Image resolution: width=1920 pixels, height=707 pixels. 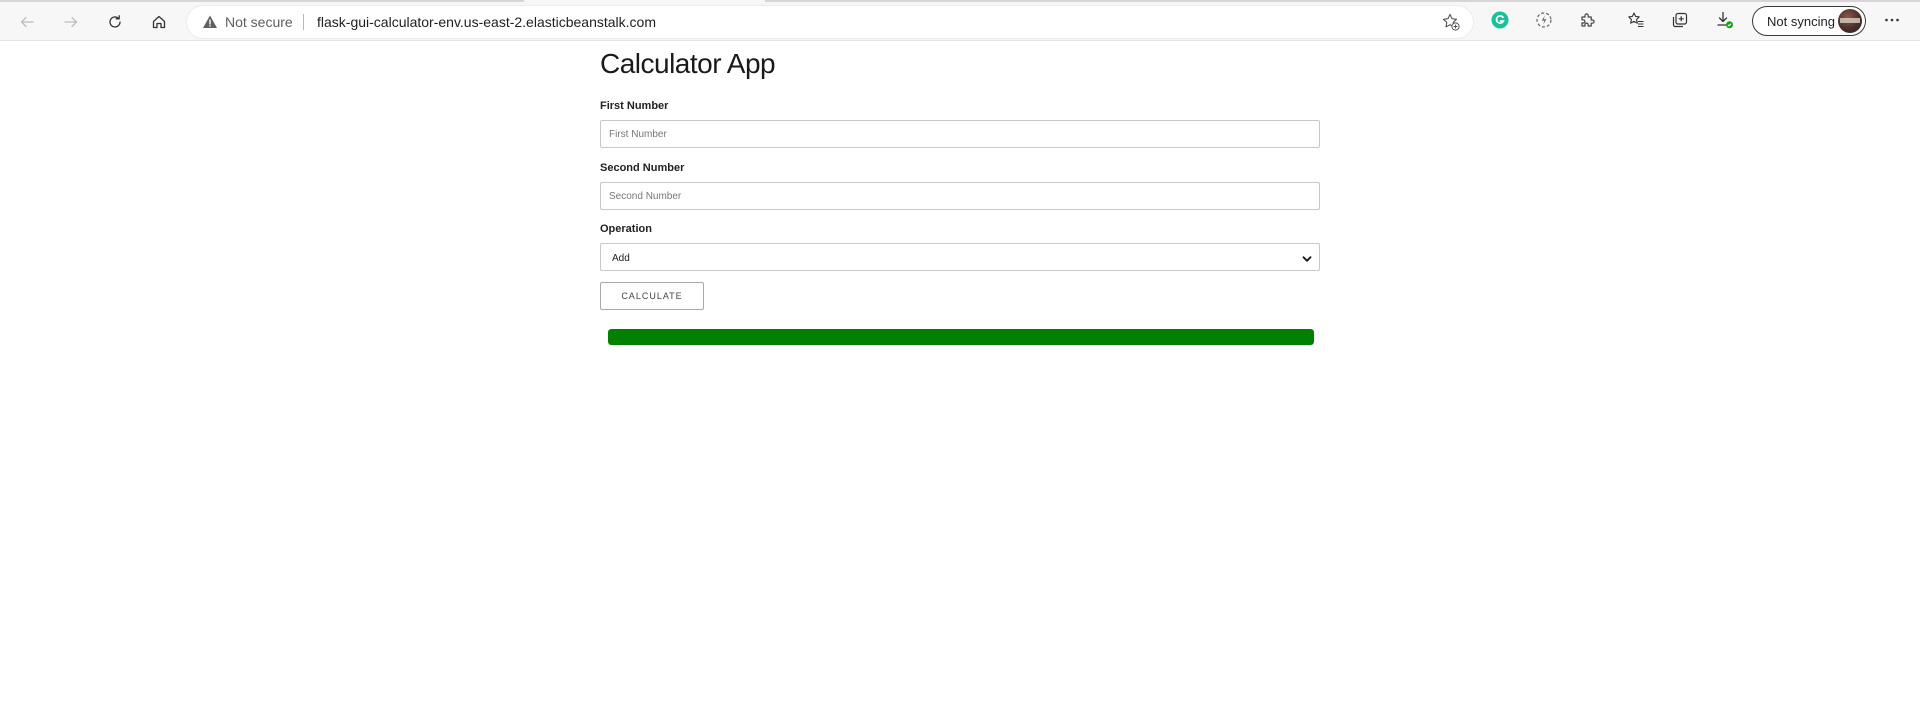 I want to click on result-progress-bar, so click(x=961, y=337).